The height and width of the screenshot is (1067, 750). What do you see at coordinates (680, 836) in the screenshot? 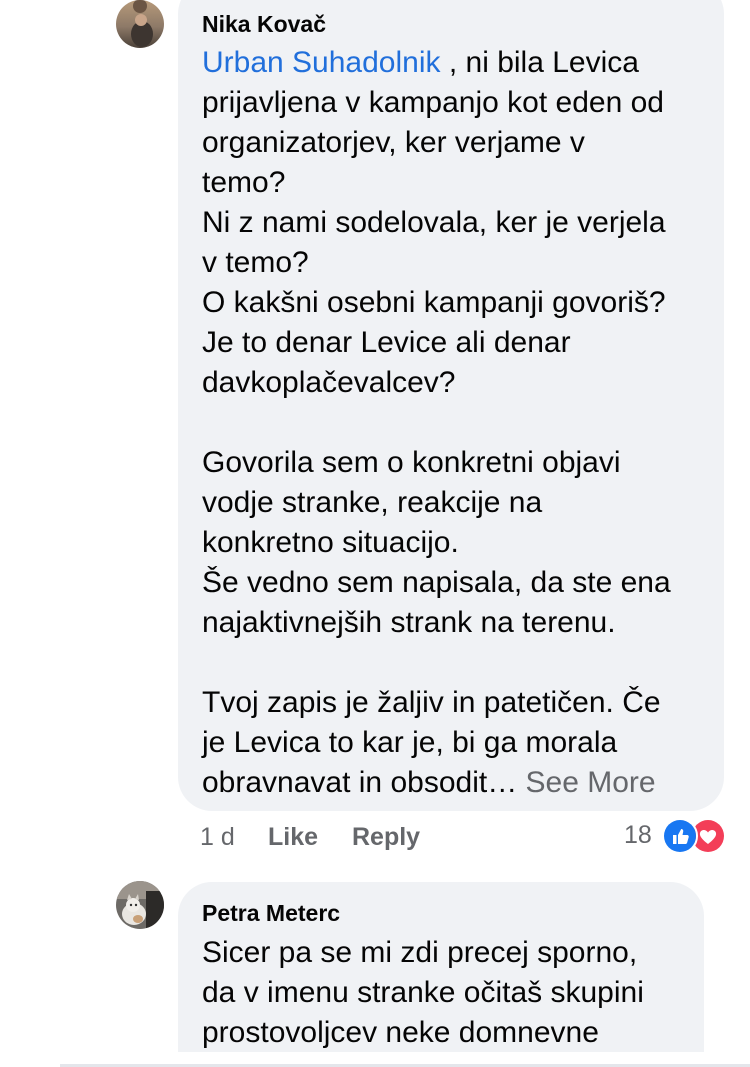
I see `like-icon` at bounding box center [680, 836].